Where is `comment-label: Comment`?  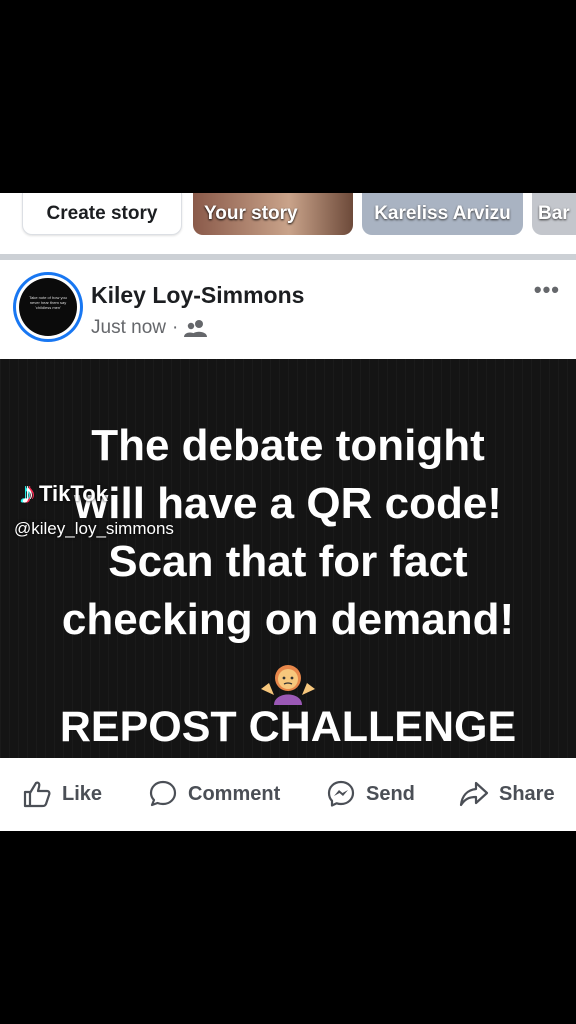
comment-label: Comment is located at coordinates (234, 793).